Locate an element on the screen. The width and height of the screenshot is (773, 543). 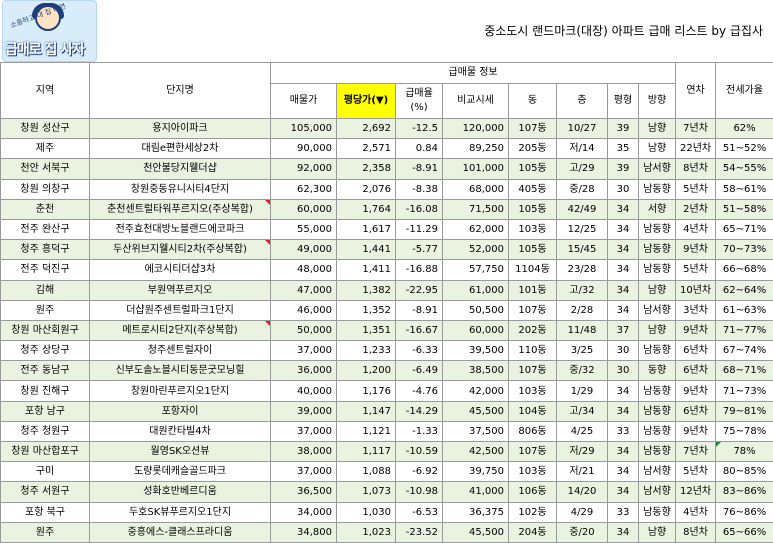
row-compare: 41,000 is located at coordinates (476, 492).